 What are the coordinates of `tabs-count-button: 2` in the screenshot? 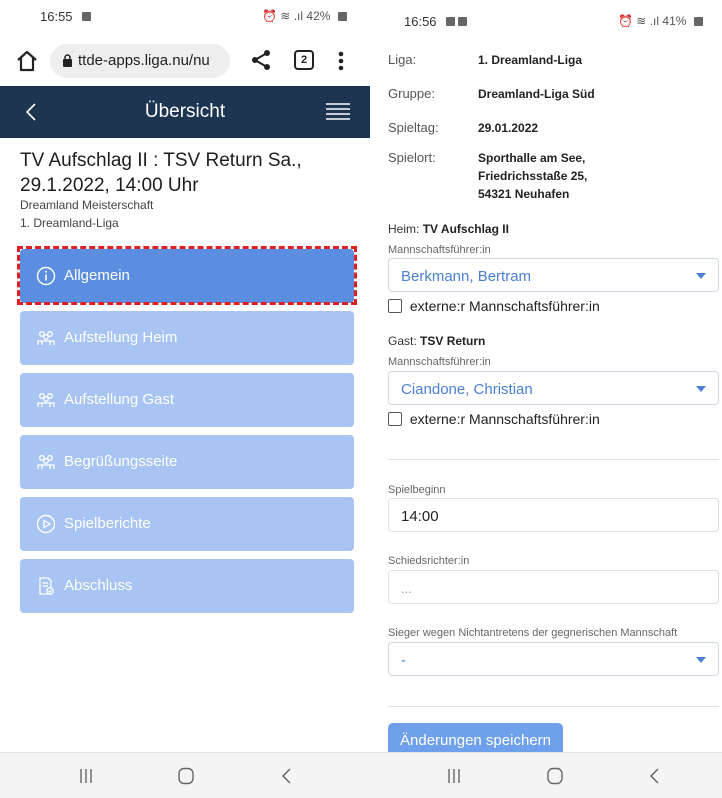 It's located at (304, 60).